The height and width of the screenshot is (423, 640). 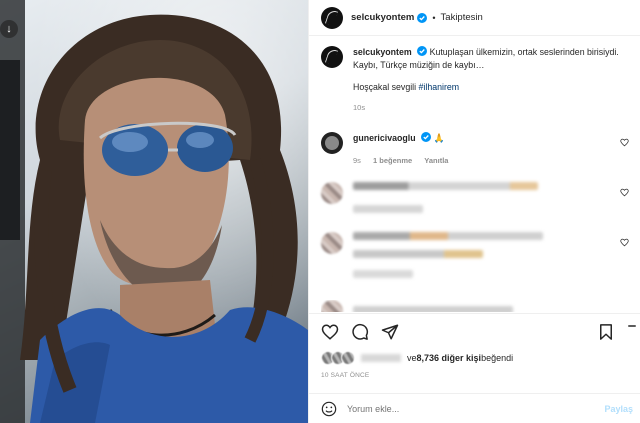 I want to click on blurred-liker-name, so click(x=381, y=358).